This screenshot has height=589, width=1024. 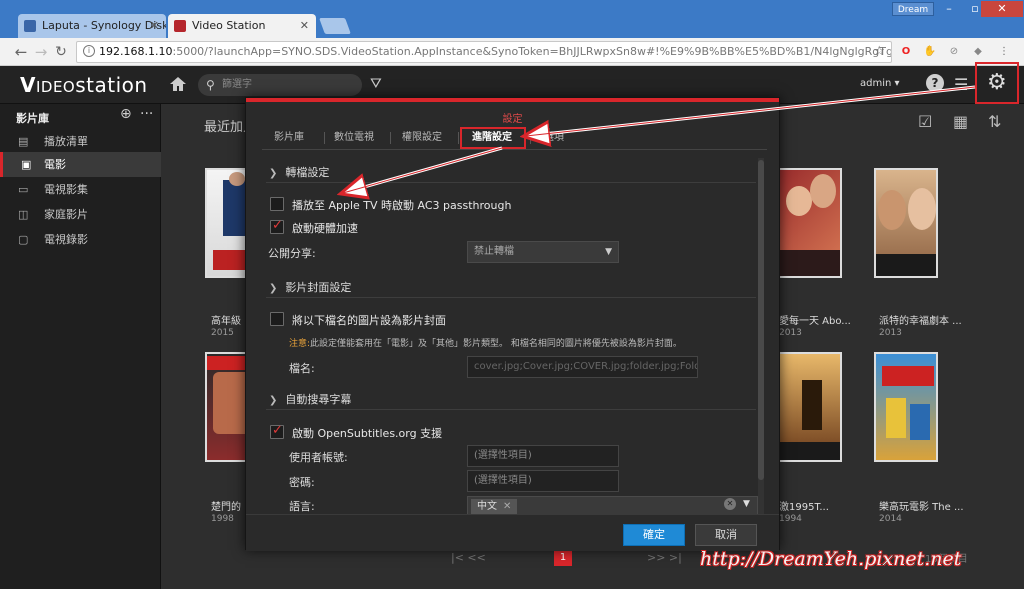 What do you see at coordinates (949, 9) in the screenshot?
I see `minimize-button: –` at bounding box center [949, 9].